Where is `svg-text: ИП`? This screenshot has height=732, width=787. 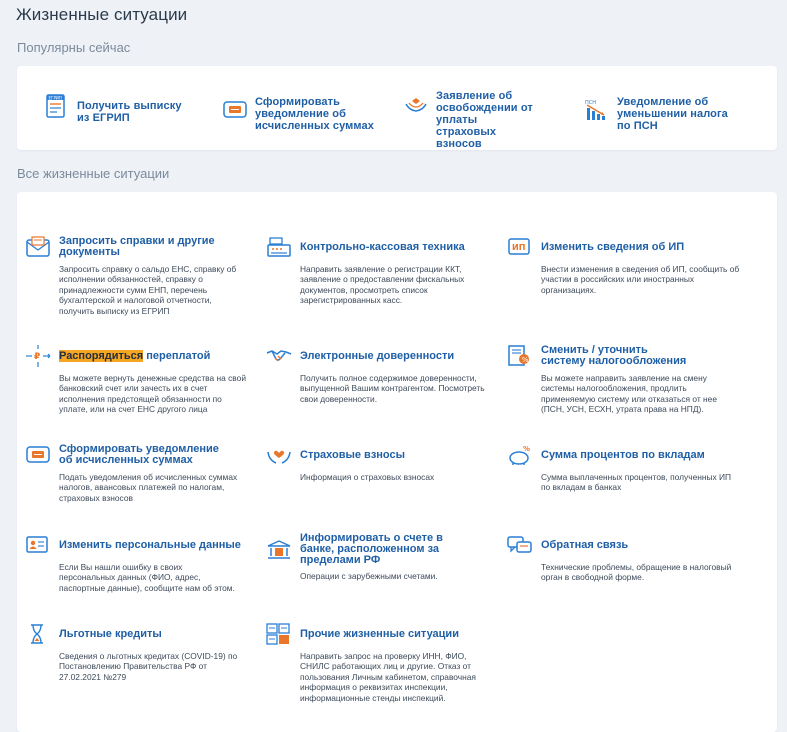 svg-text: ИП is located at coordinates (518, 247).